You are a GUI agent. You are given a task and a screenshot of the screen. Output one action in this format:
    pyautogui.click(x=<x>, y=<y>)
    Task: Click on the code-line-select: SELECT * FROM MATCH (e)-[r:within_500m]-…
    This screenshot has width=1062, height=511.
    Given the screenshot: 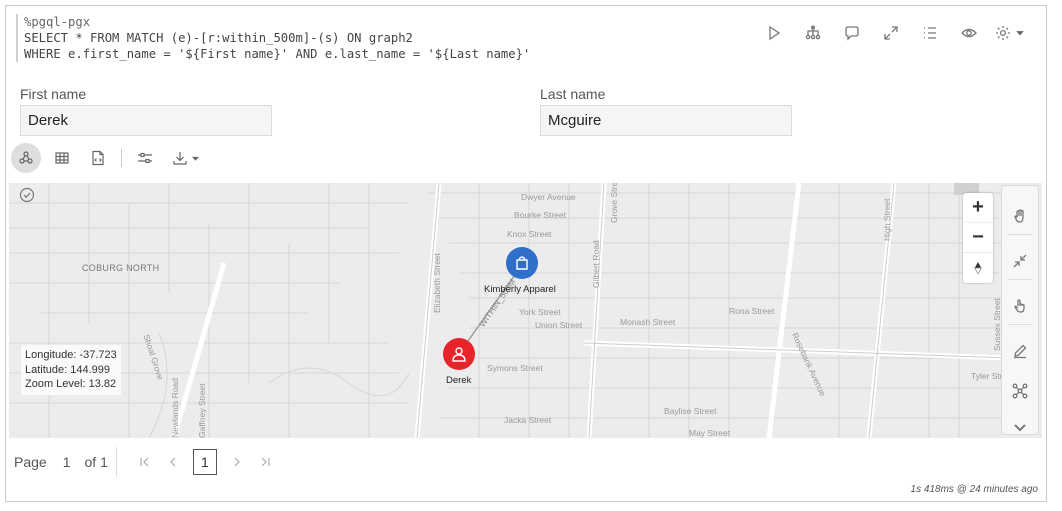 What is the action you would take?
    pyautogui.click(x=218, y=38)
    